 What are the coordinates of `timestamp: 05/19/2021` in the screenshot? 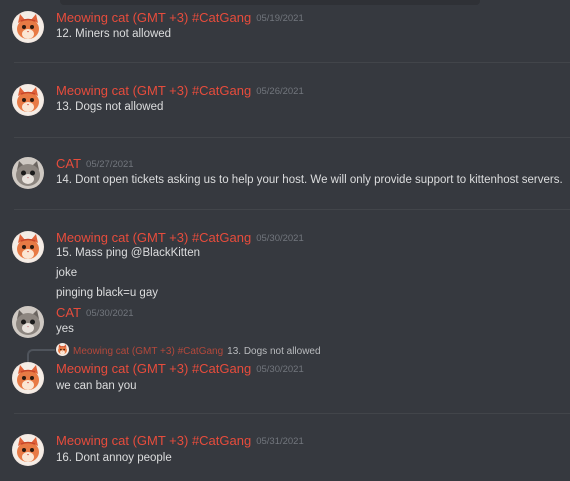 It's located at (280, 18).